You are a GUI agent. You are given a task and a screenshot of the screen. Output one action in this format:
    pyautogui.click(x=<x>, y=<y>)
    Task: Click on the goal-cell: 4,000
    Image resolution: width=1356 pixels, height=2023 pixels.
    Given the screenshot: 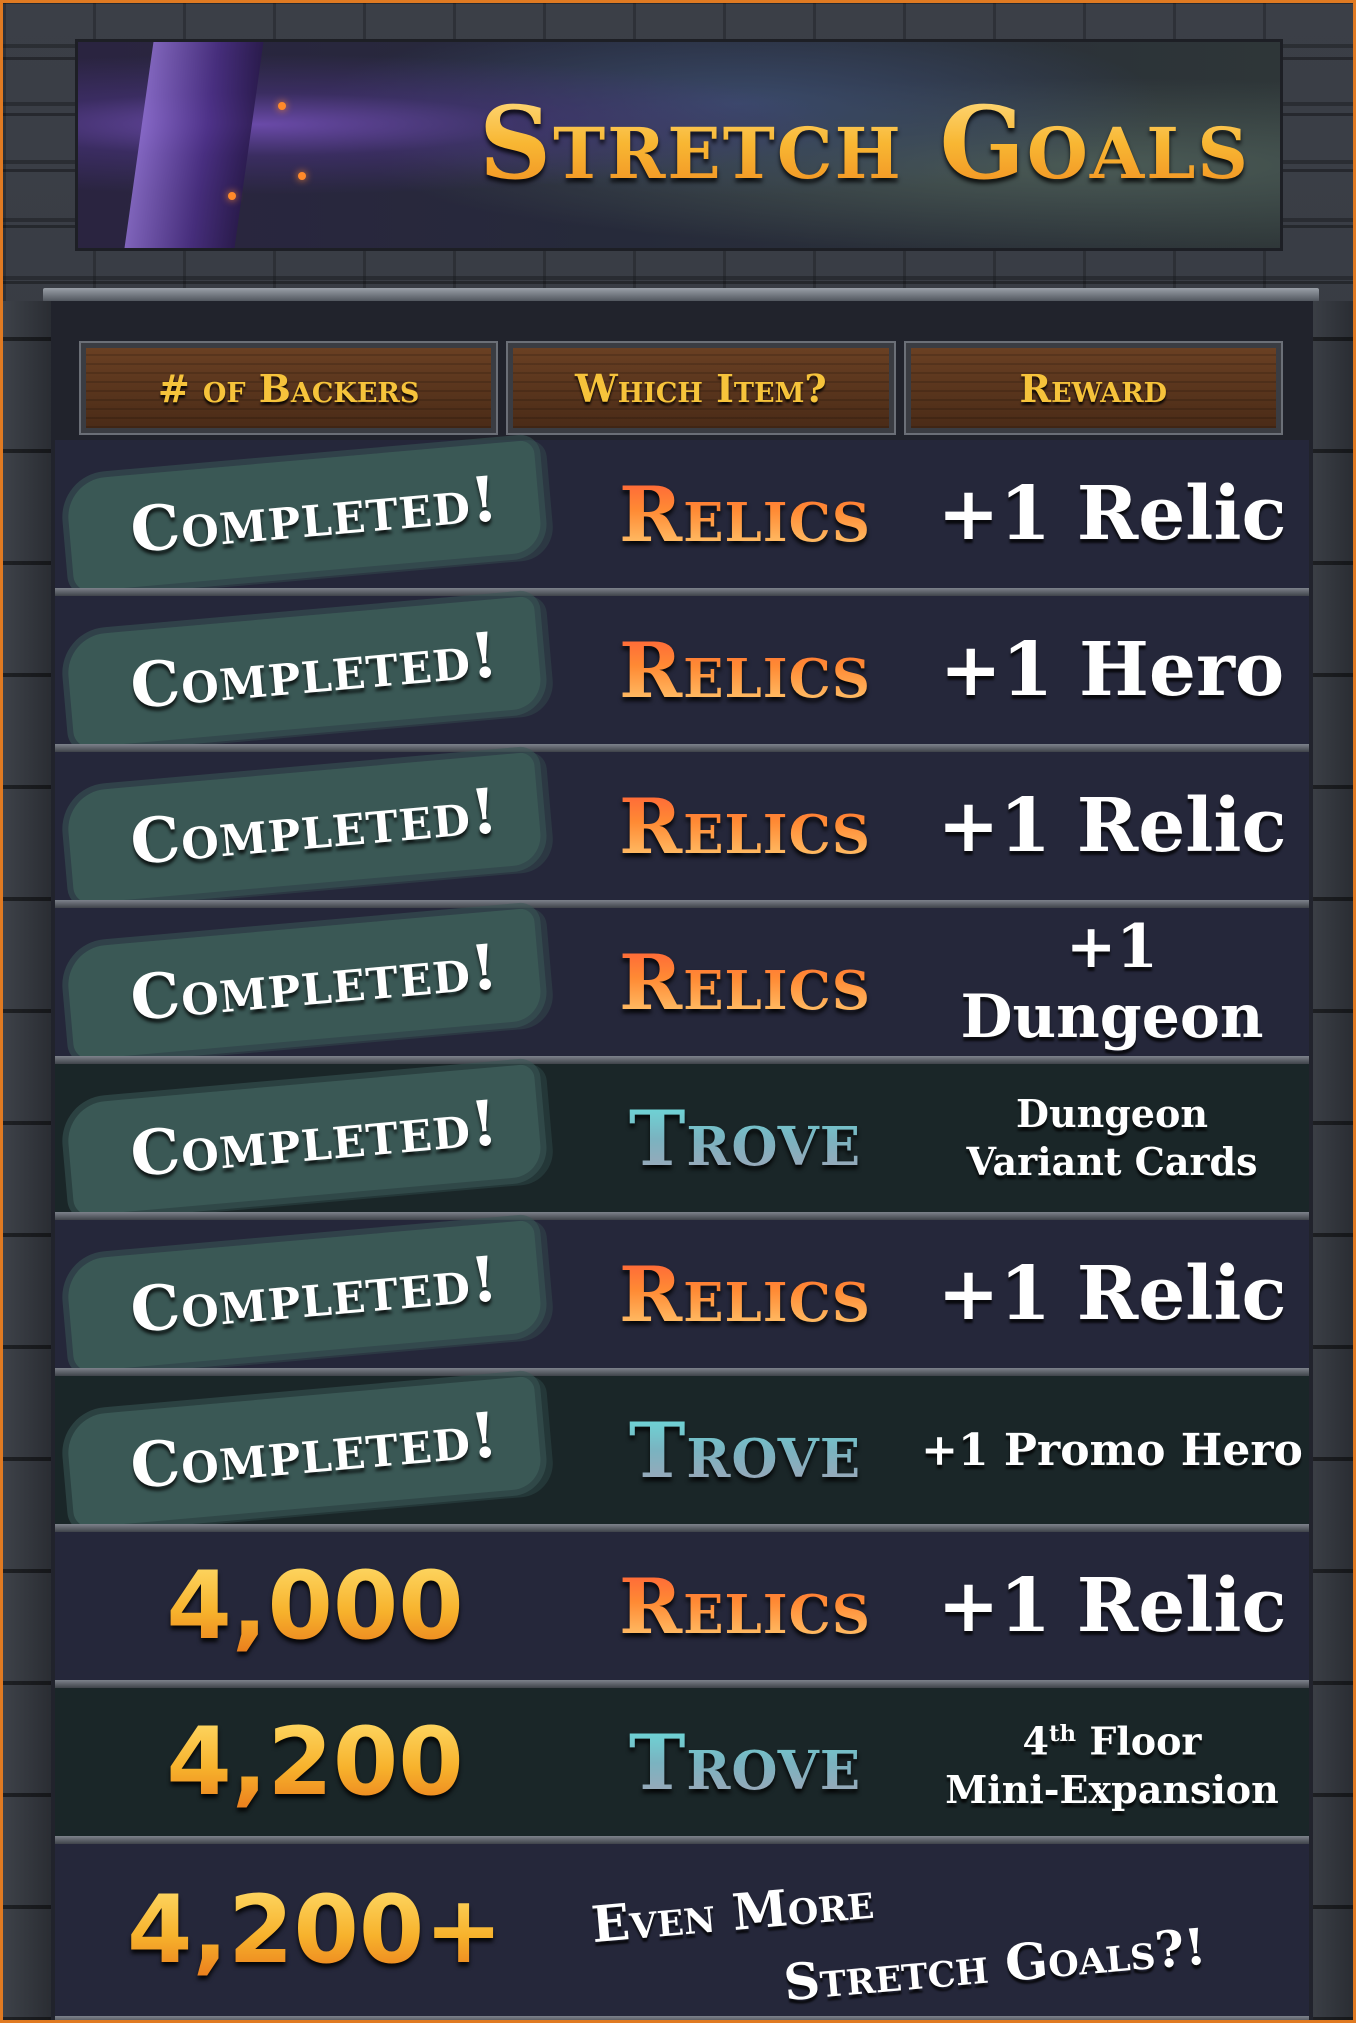 What is the action you would take?
    pyautogui.click(x=315, y=1606)
    